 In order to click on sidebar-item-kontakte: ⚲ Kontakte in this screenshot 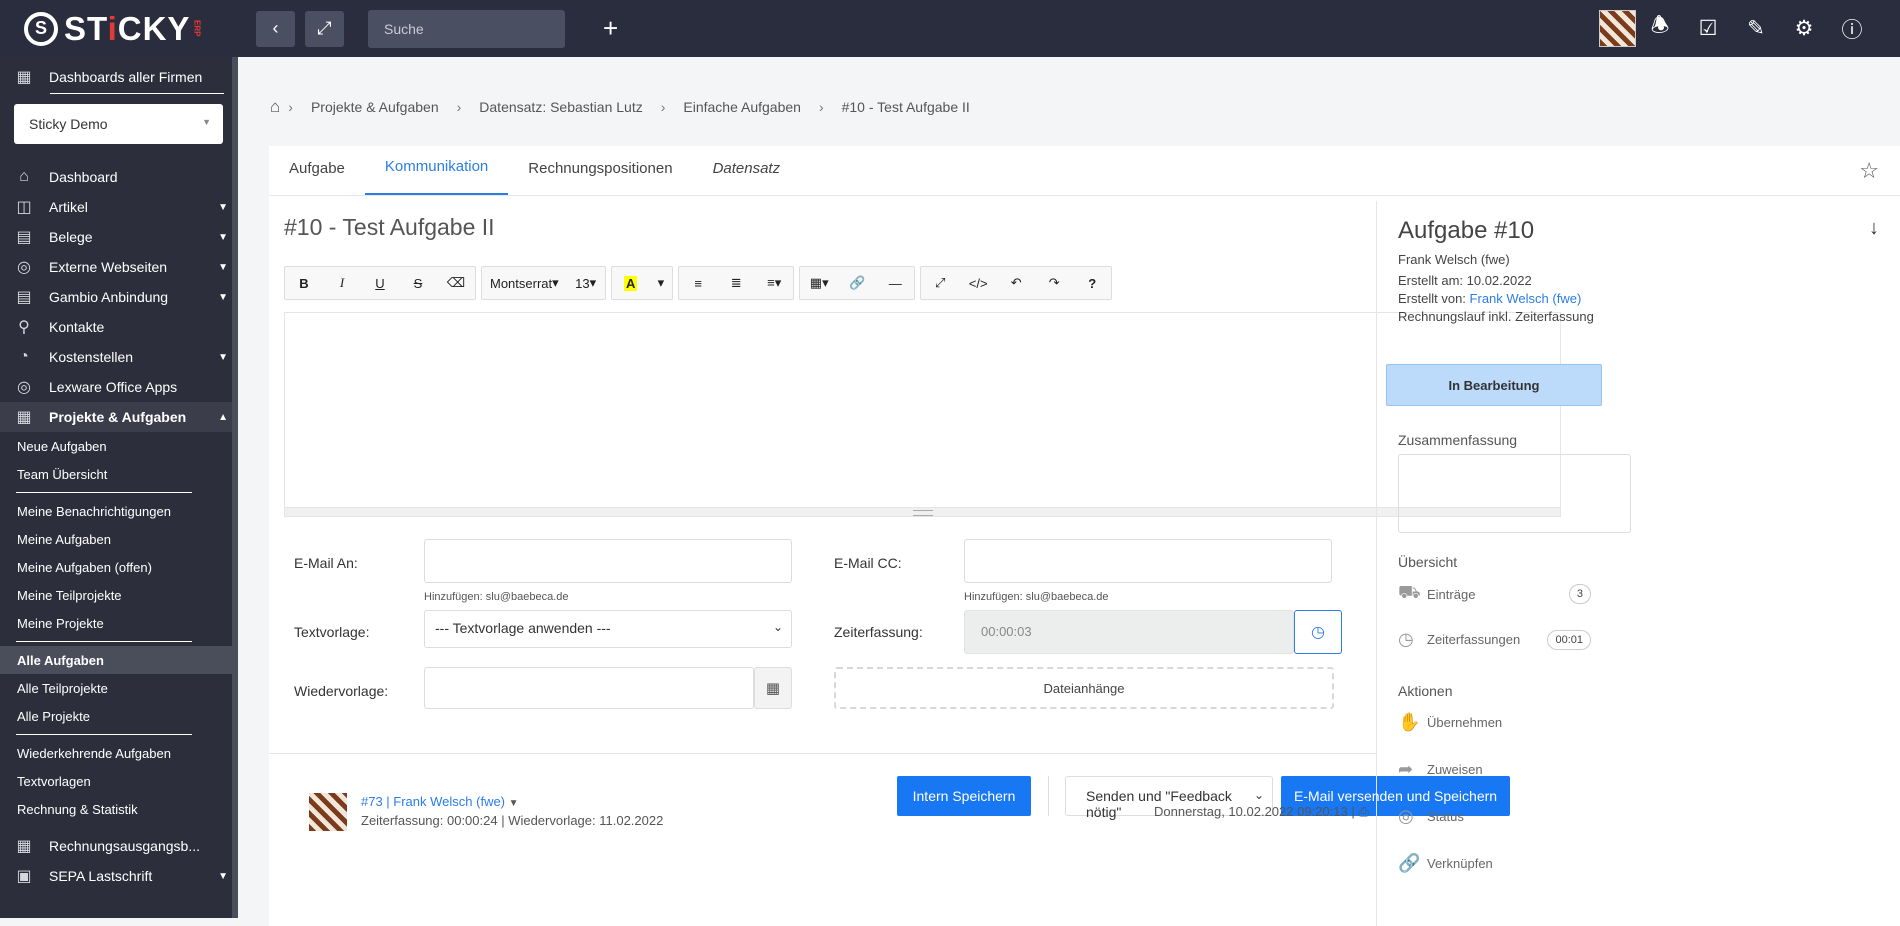, I will do `click(119, 327)`.